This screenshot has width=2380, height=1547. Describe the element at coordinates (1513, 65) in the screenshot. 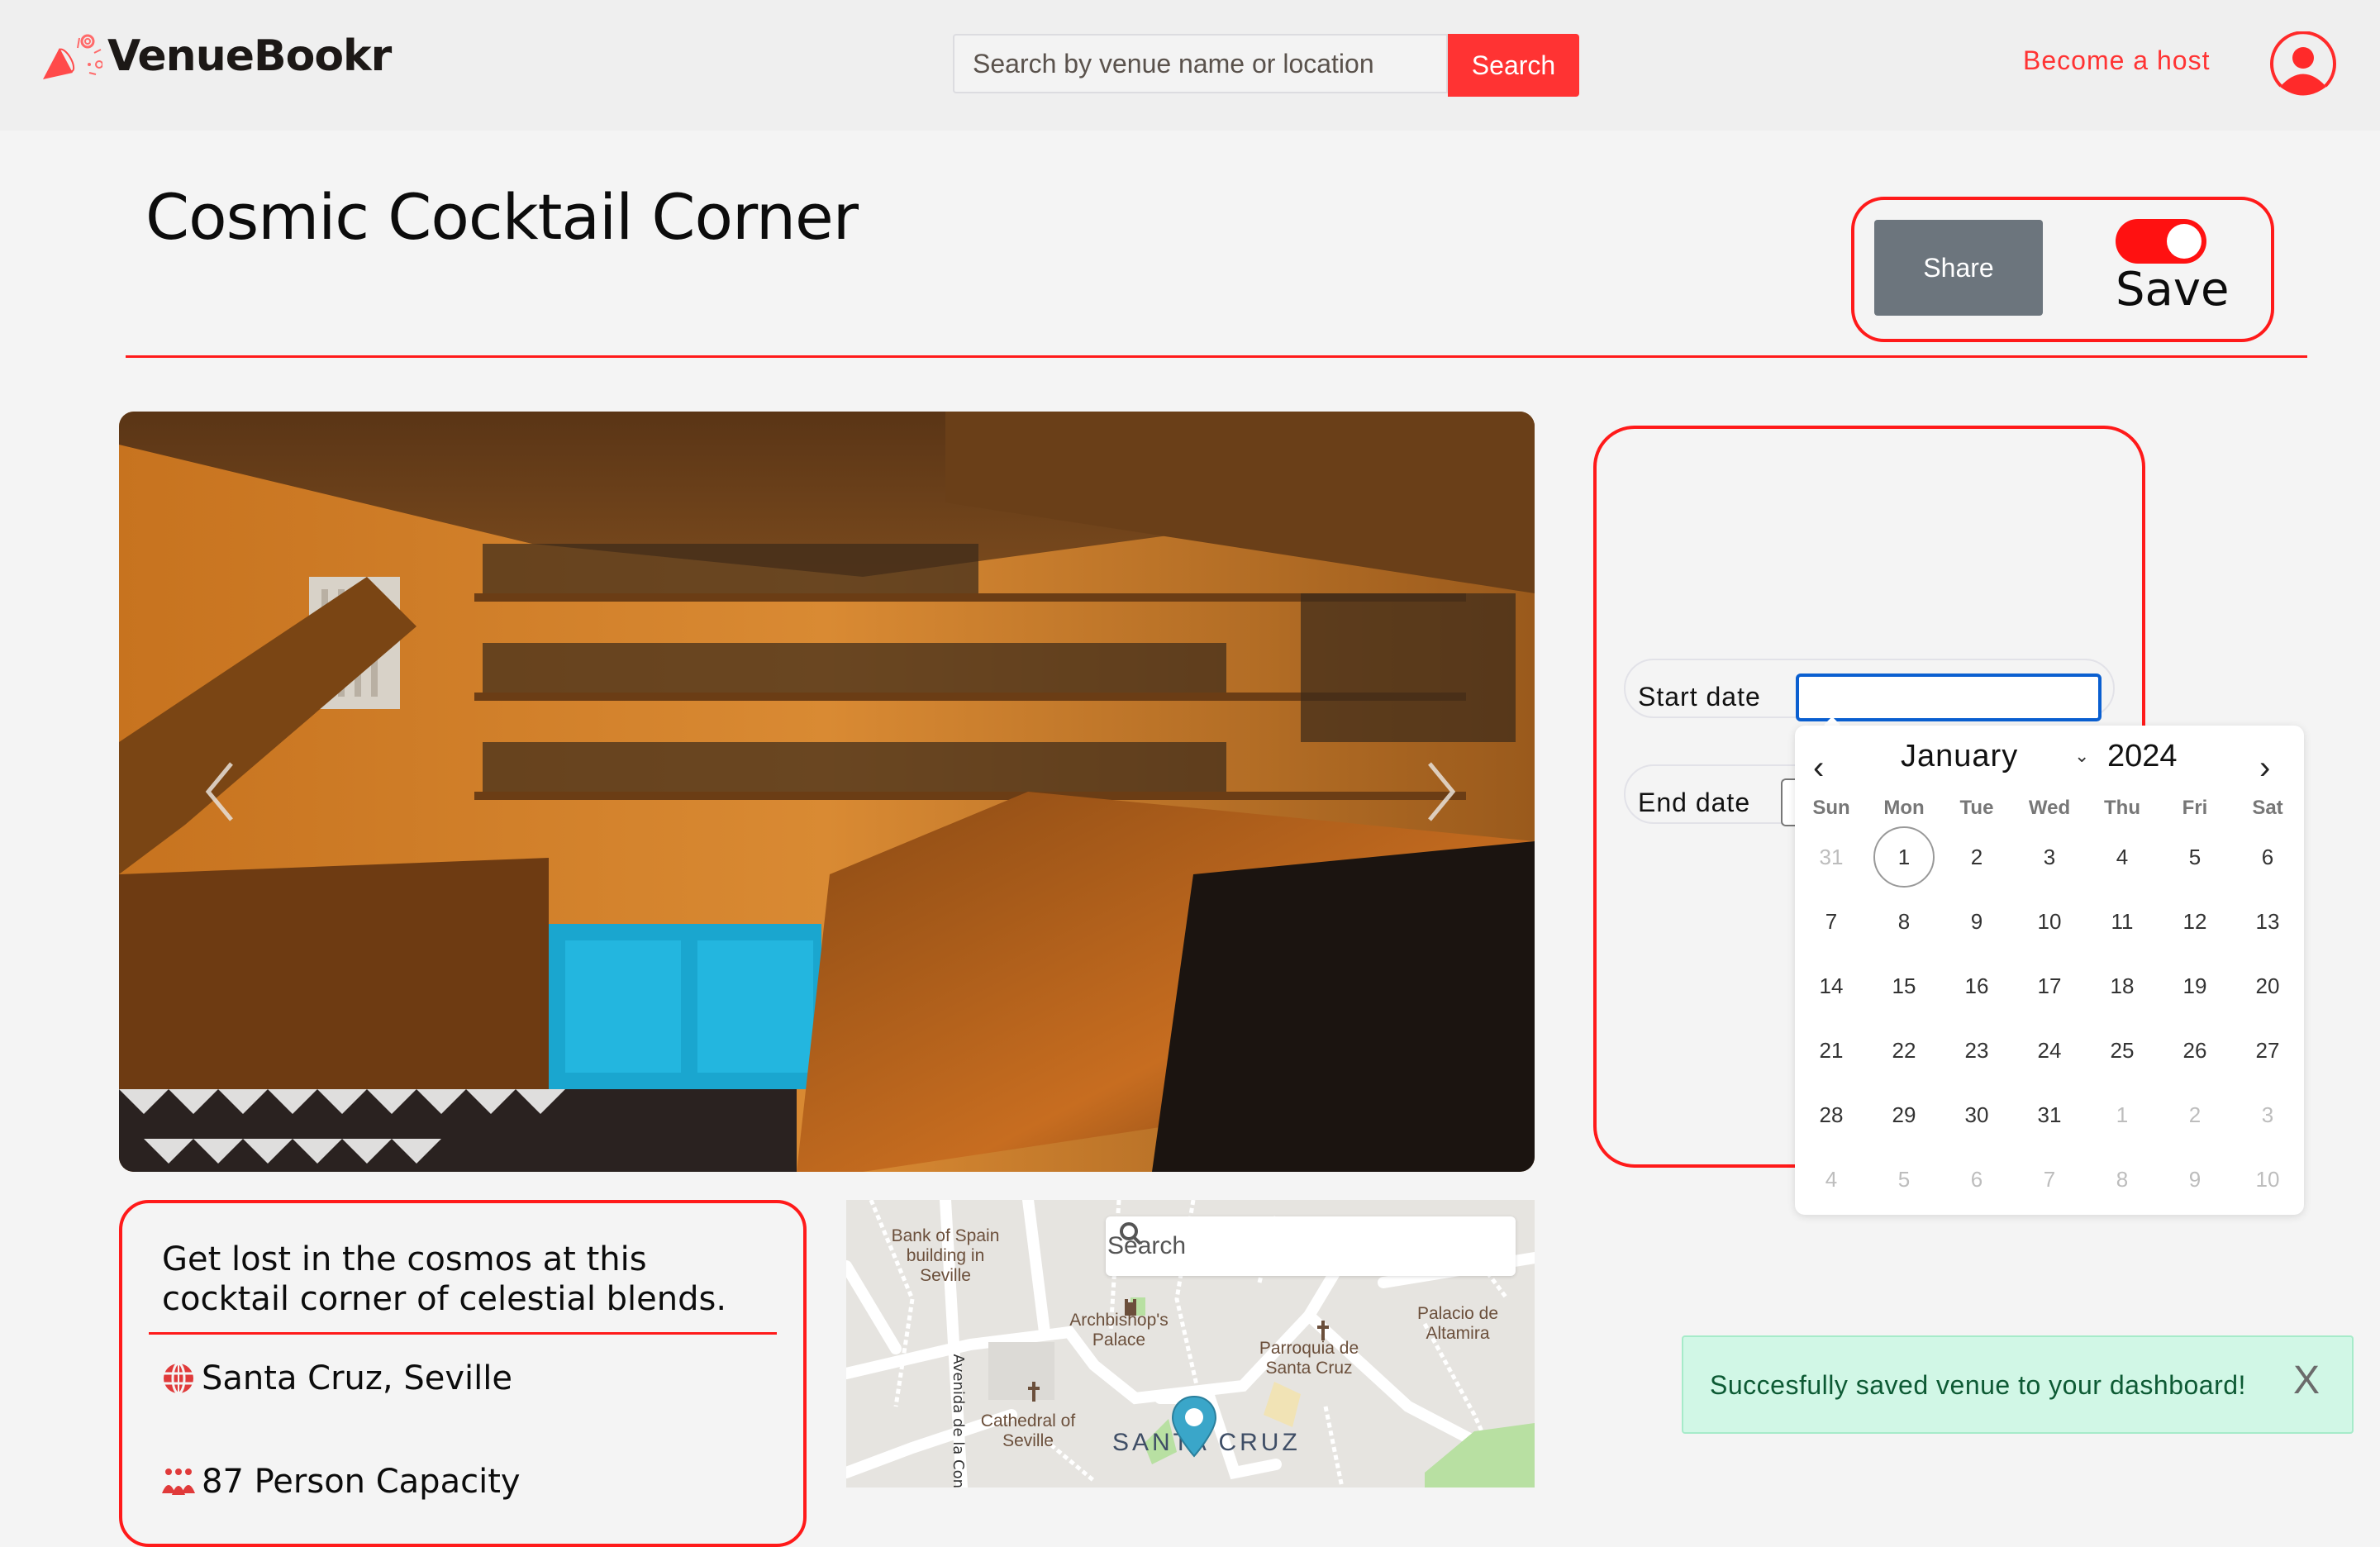

I see `search-button: Search` at that location.